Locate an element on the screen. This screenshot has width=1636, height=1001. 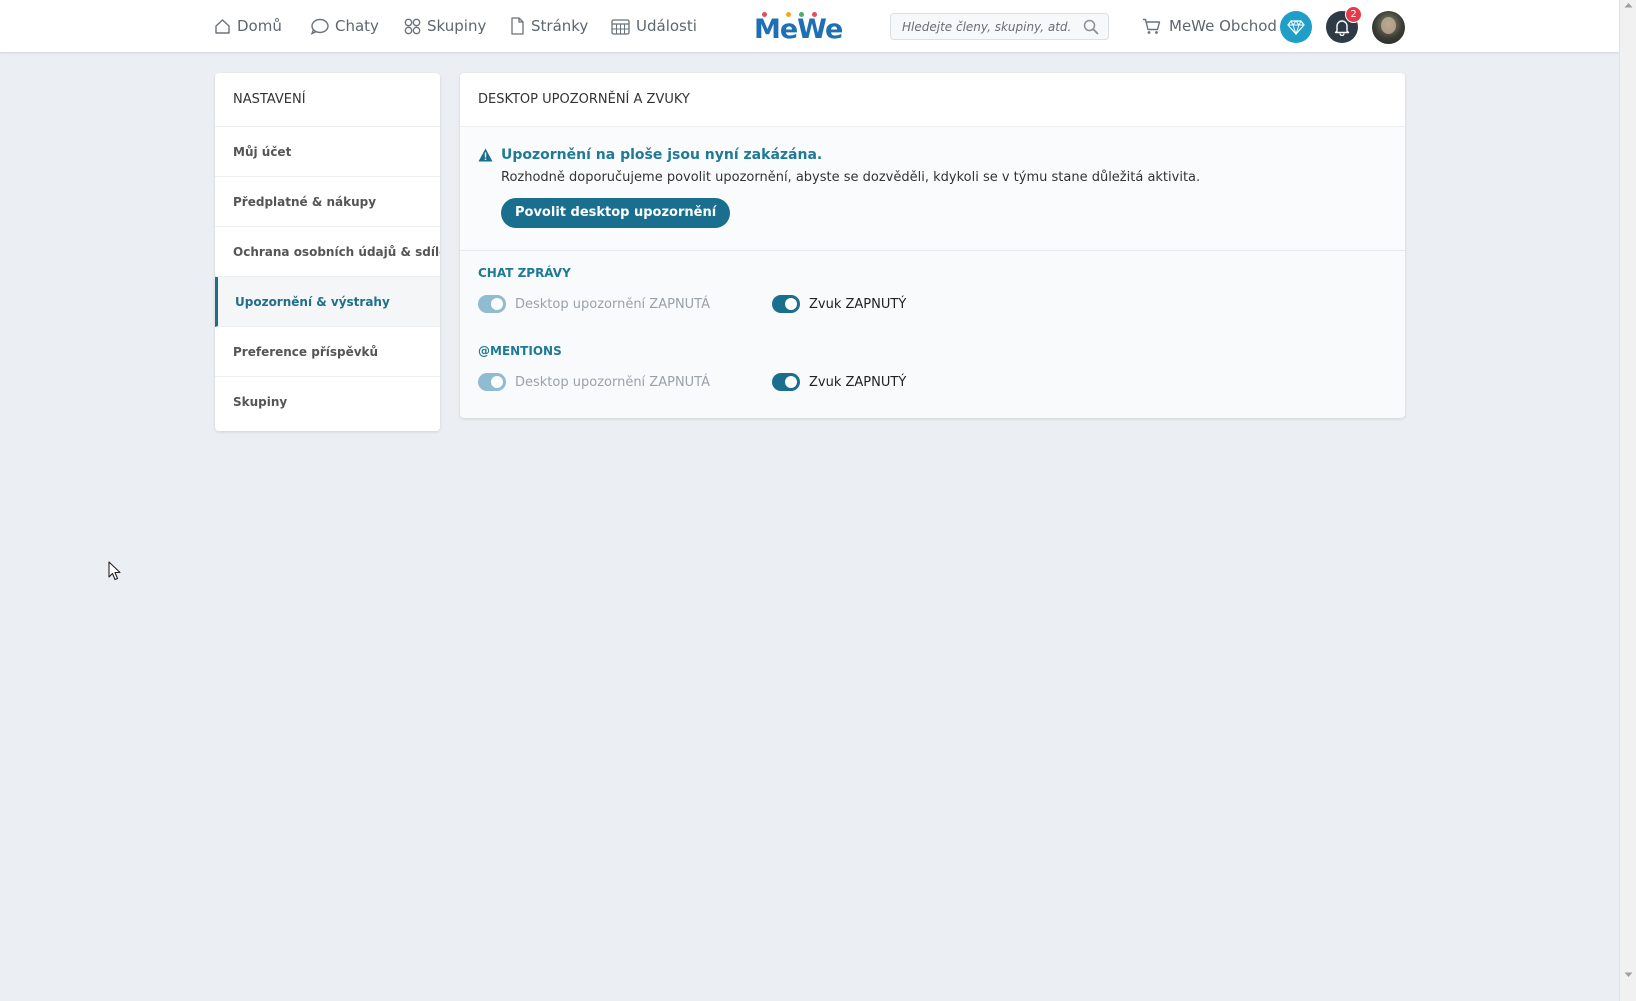
section-heading-mentions: @MENTIONS is located at coordinates (520, 351).